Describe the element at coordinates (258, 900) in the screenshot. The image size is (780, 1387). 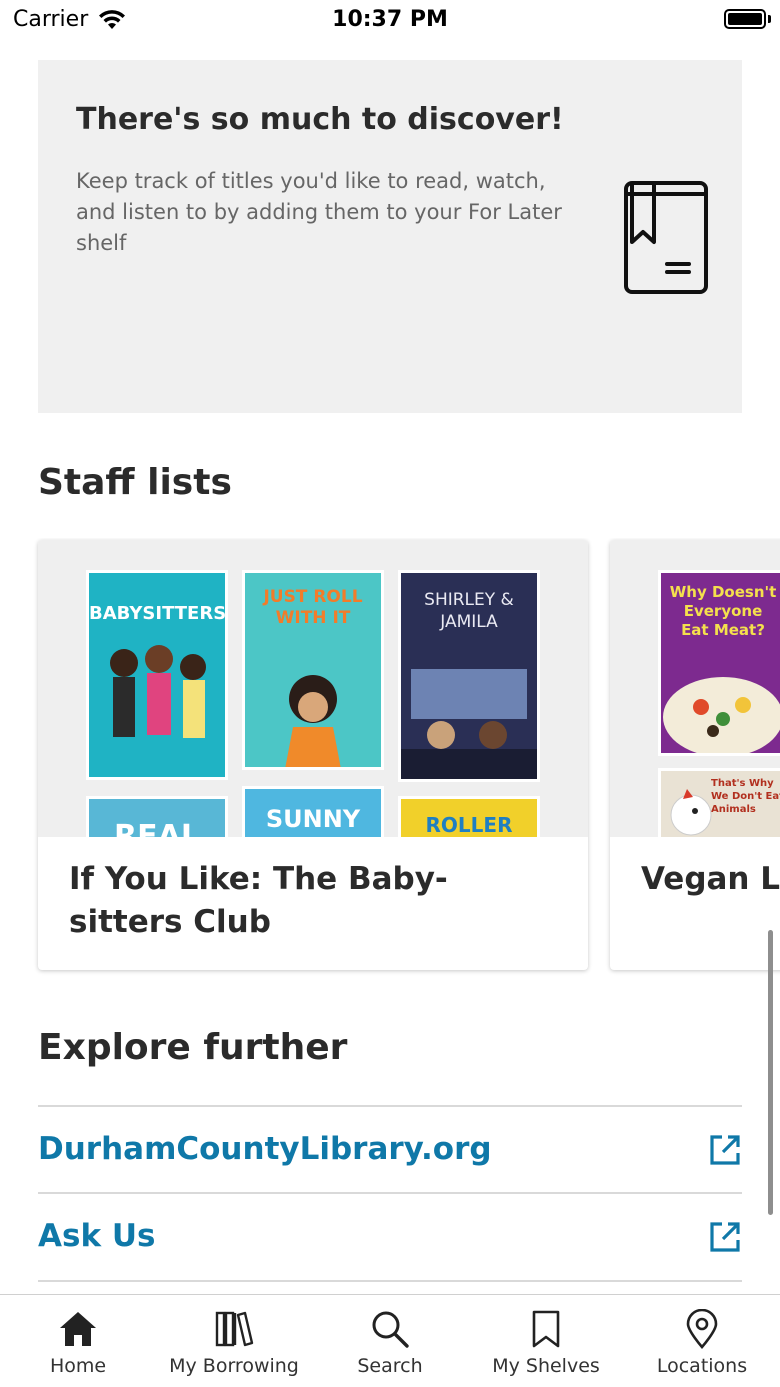
I see `staff-list-title: If You Like: The Baby-sitters Club` at that location.